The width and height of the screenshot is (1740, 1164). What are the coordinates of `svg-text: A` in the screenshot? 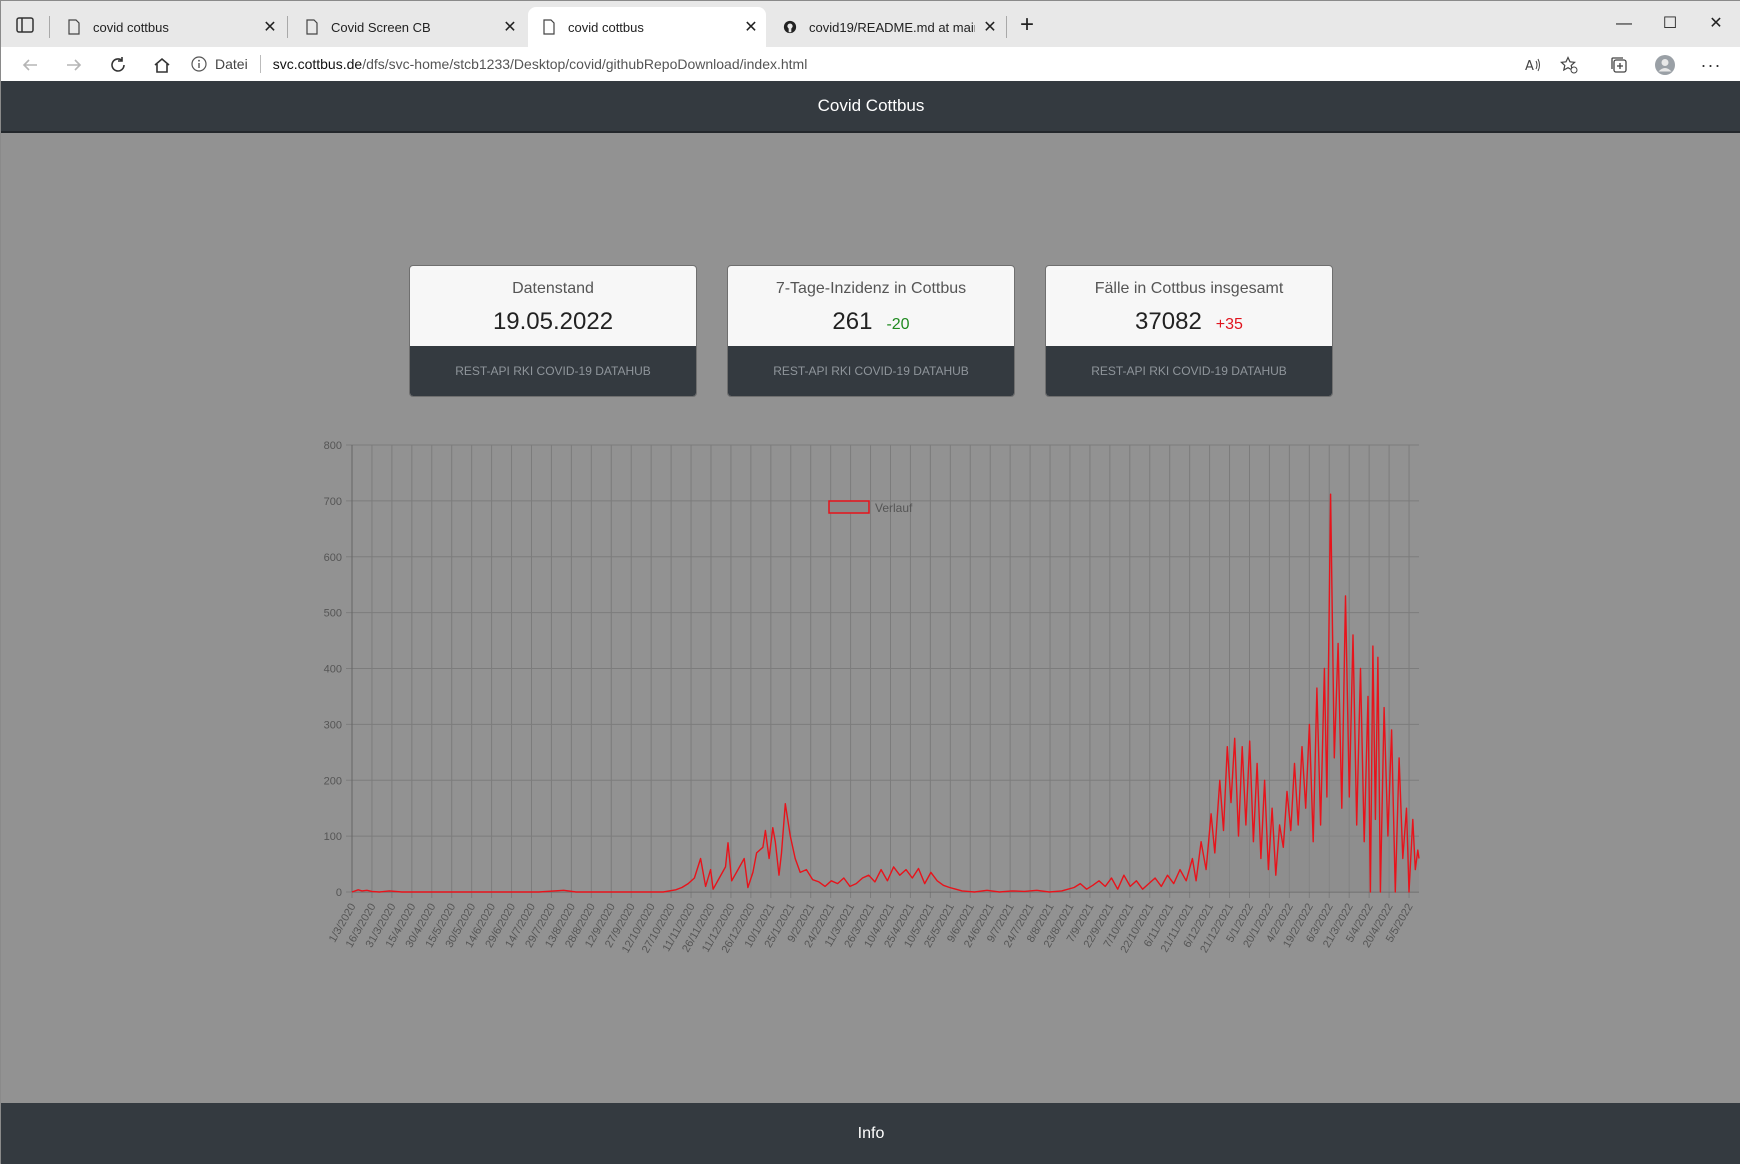 It's located at (1529, 66).